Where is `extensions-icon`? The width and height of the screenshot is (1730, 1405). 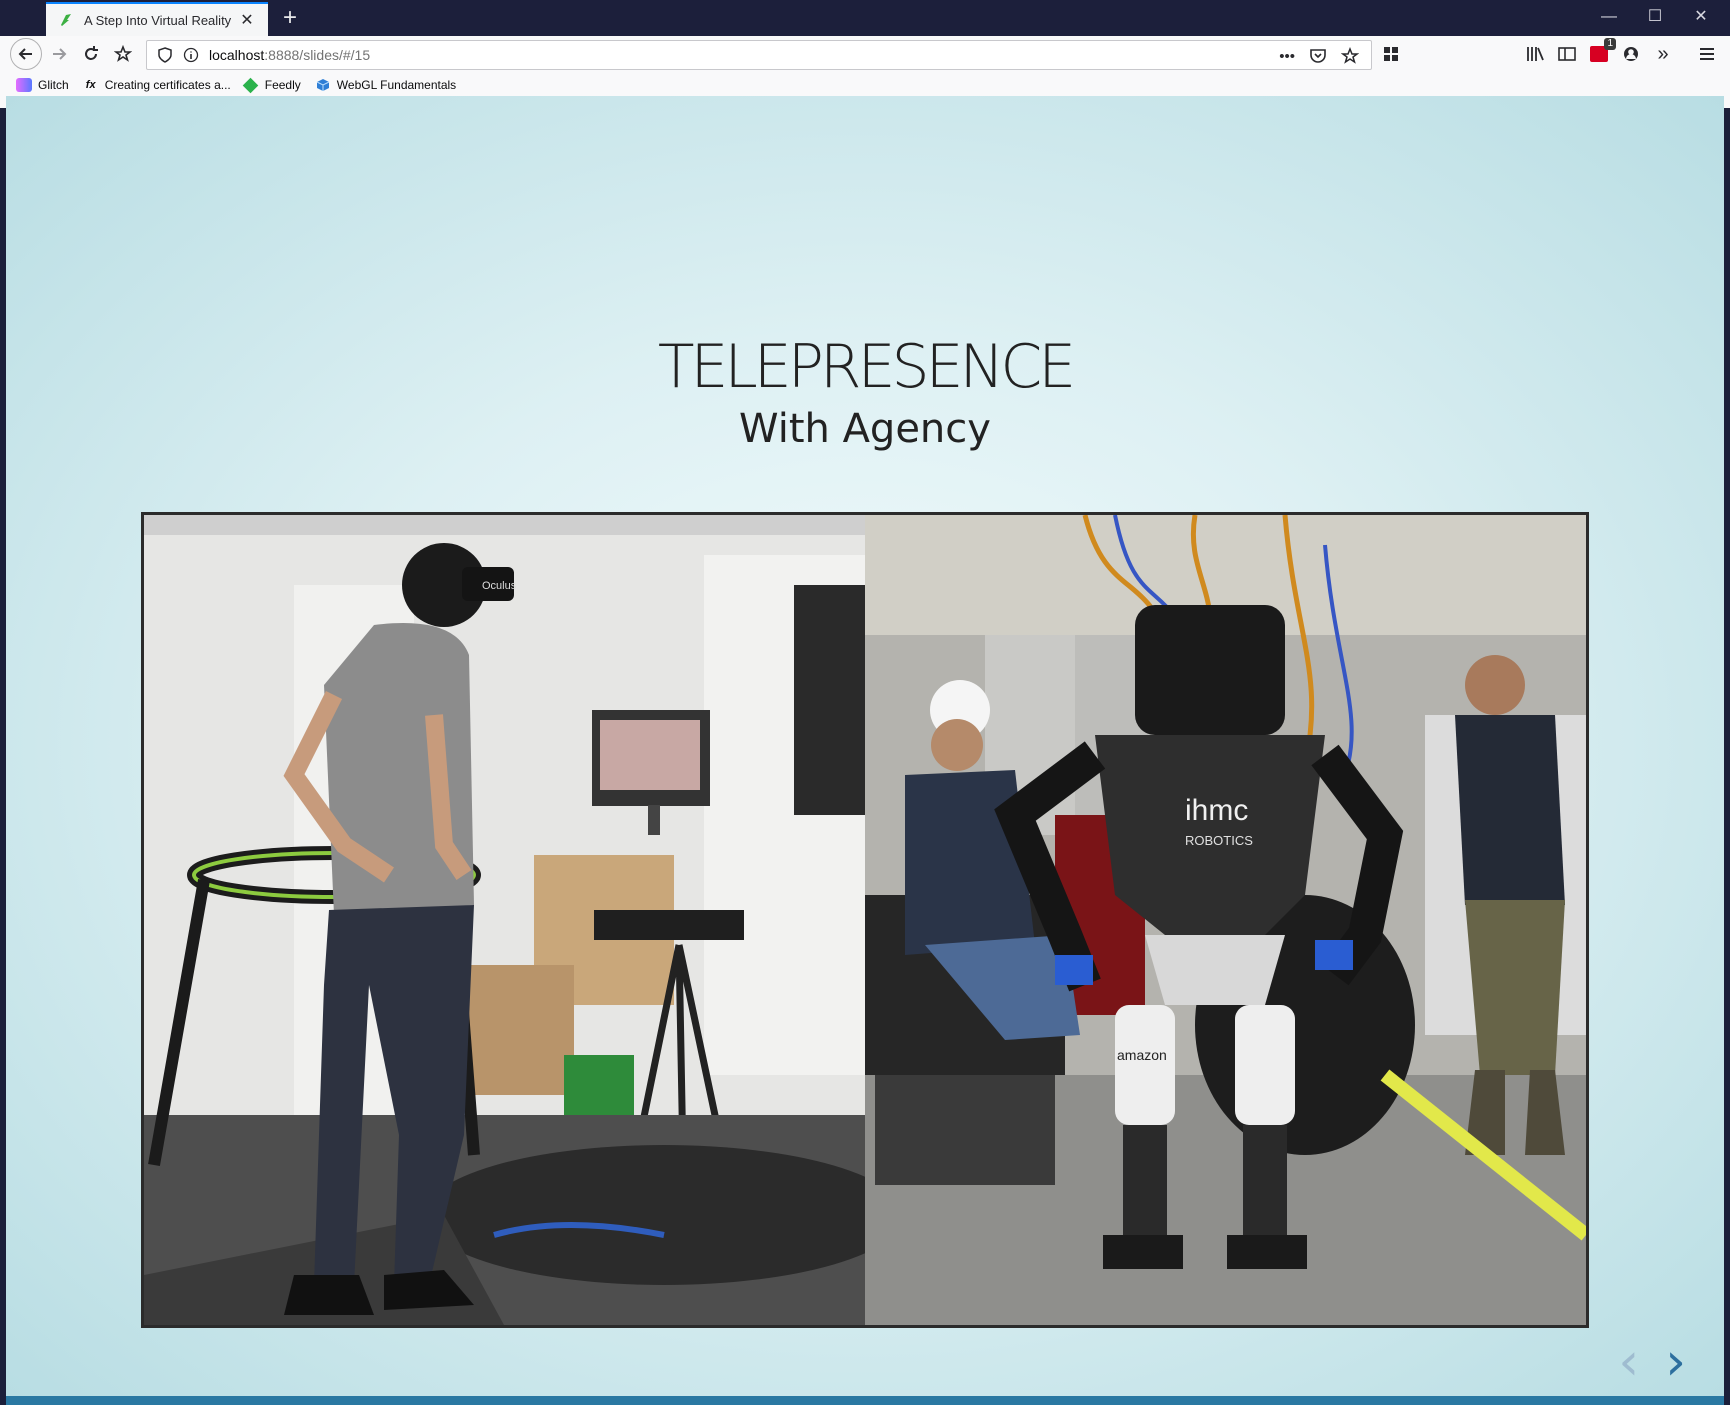 extensions-icon is located at coordinates (1391, 54).